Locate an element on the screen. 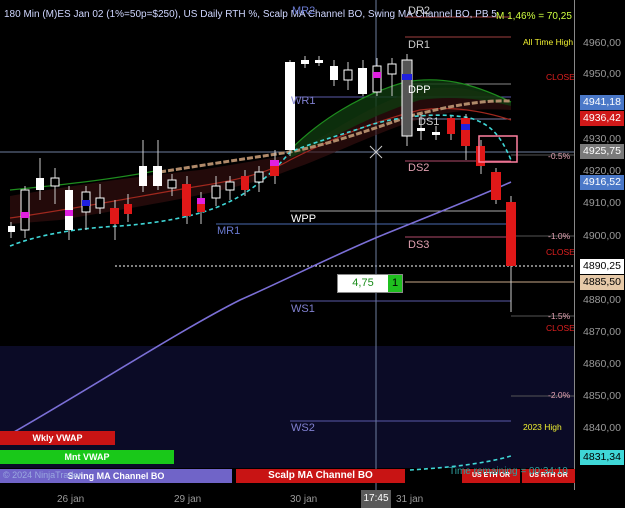 This screenshot has height=508, width=625. level-mr1: MR1 is located at coordinates (229, 231).